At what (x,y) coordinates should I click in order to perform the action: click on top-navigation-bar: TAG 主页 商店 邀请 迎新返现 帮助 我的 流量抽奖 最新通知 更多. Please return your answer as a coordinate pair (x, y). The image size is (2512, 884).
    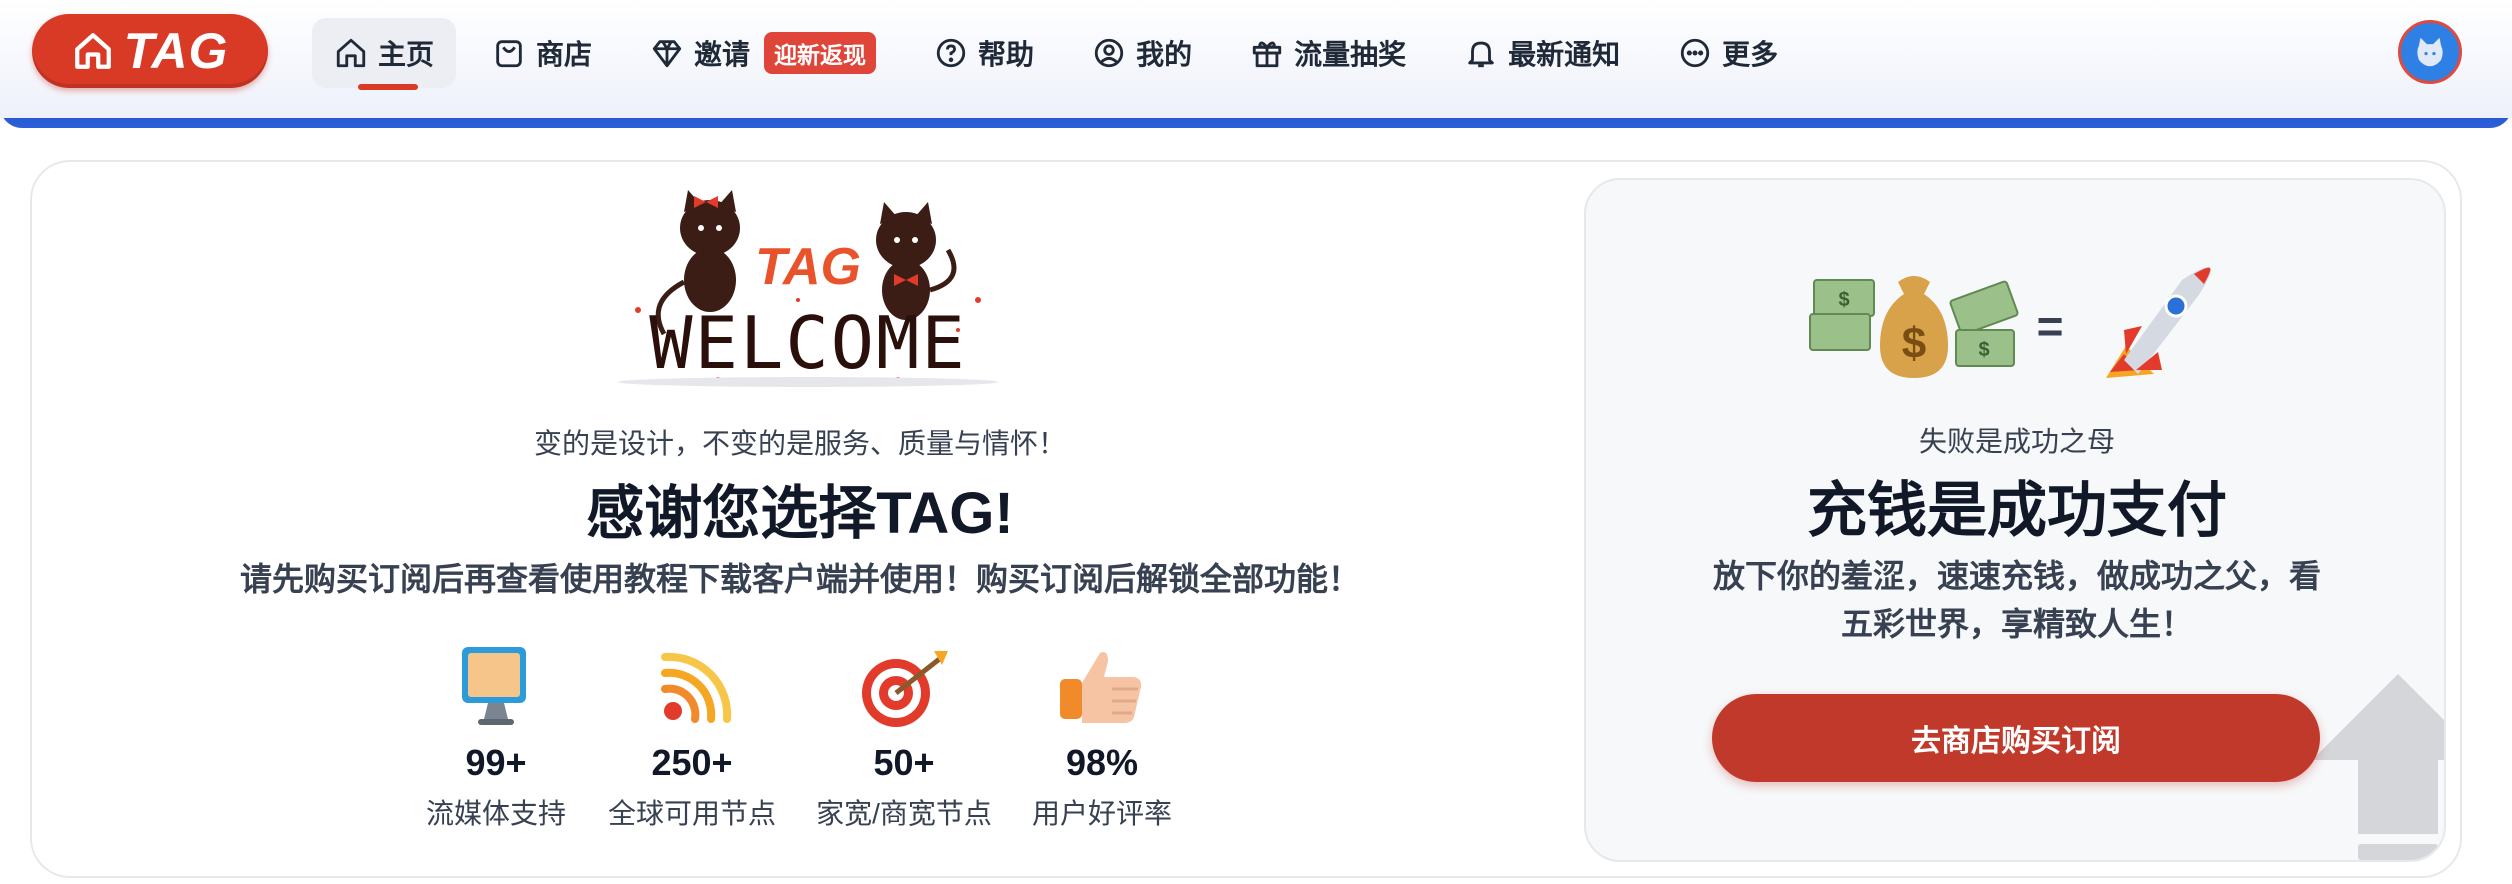
    Looking at the image, I should click on (1256, 59).